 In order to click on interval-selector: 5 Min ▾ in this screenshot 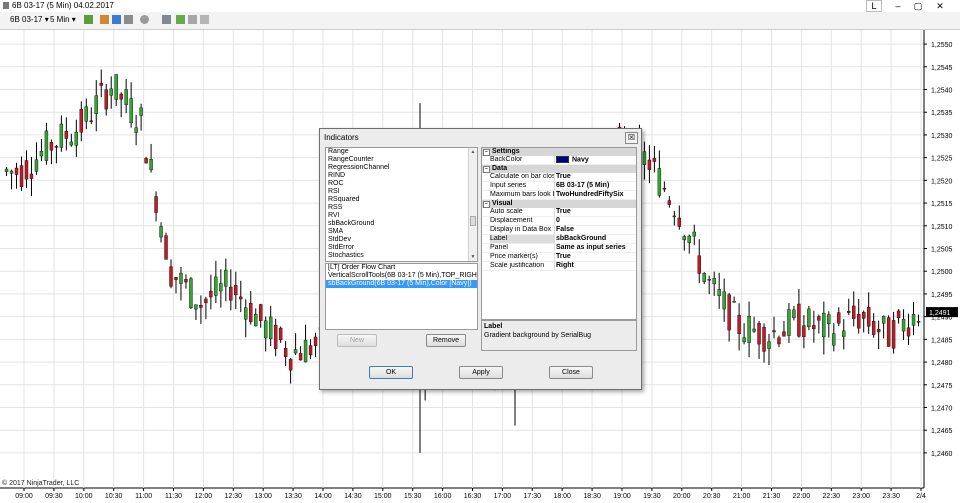, I will do `click(63, 20)`.